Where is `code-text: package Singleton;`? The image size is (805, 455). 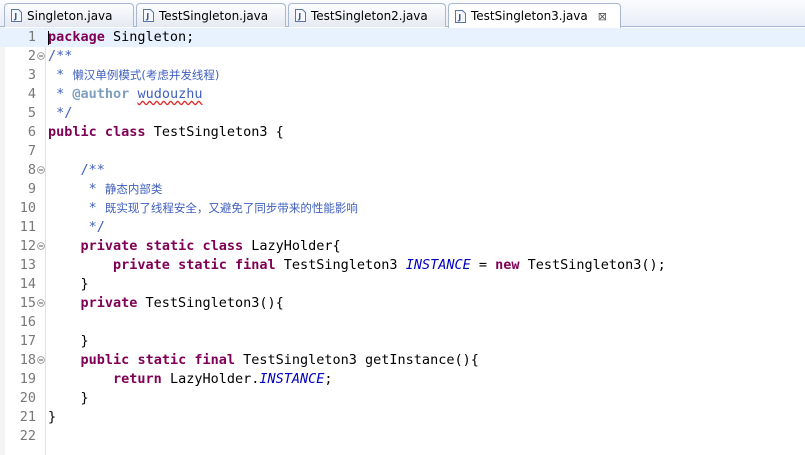
code-text: package Singleton; is located at coordinates (121, 37).